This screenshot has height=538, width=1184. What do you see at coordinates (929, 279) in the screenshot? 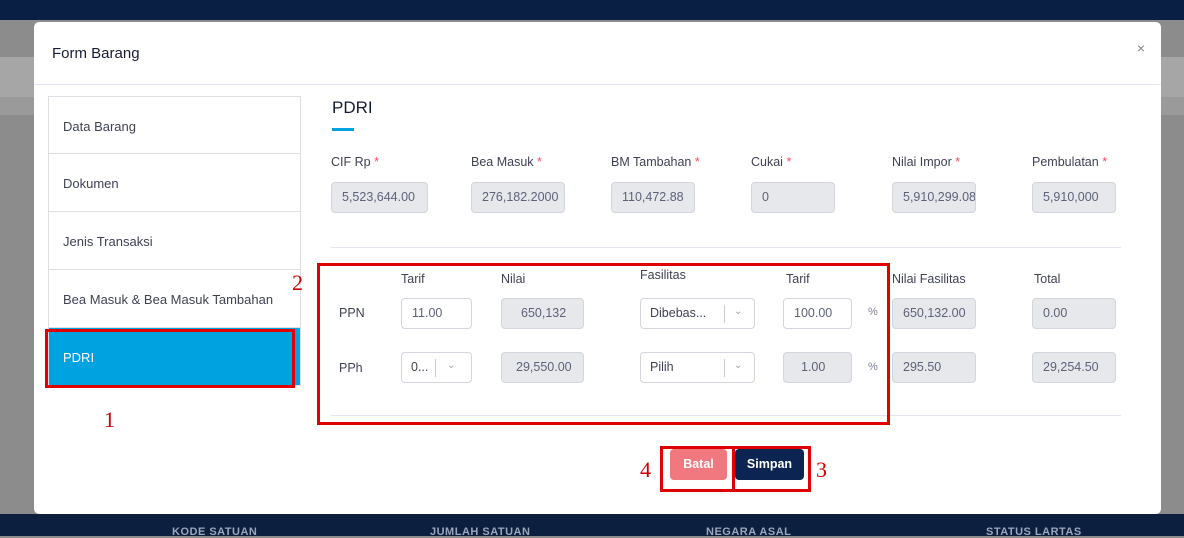
I see `header-nilai-fasilitas: Nilai Fasilitas` at bounding box center [929, 279].